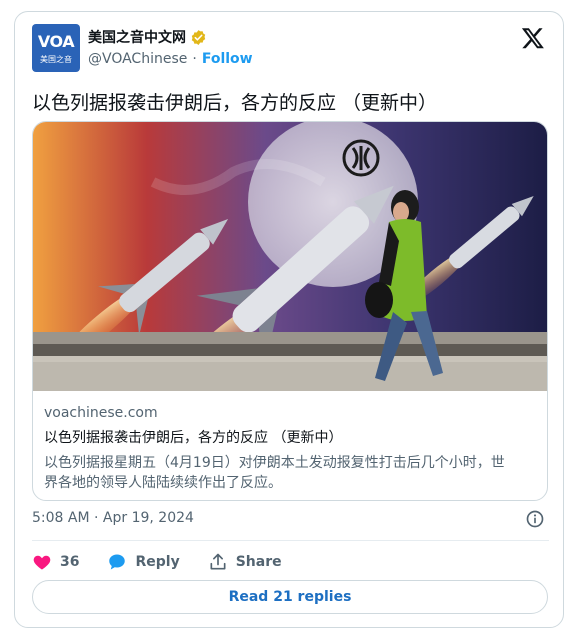 The width and height of the screenshot is (578, 640). What do you see at coordinates (70, 562) in the screenshot?
I see `like-count: 36` at bounding box center [70, 562].